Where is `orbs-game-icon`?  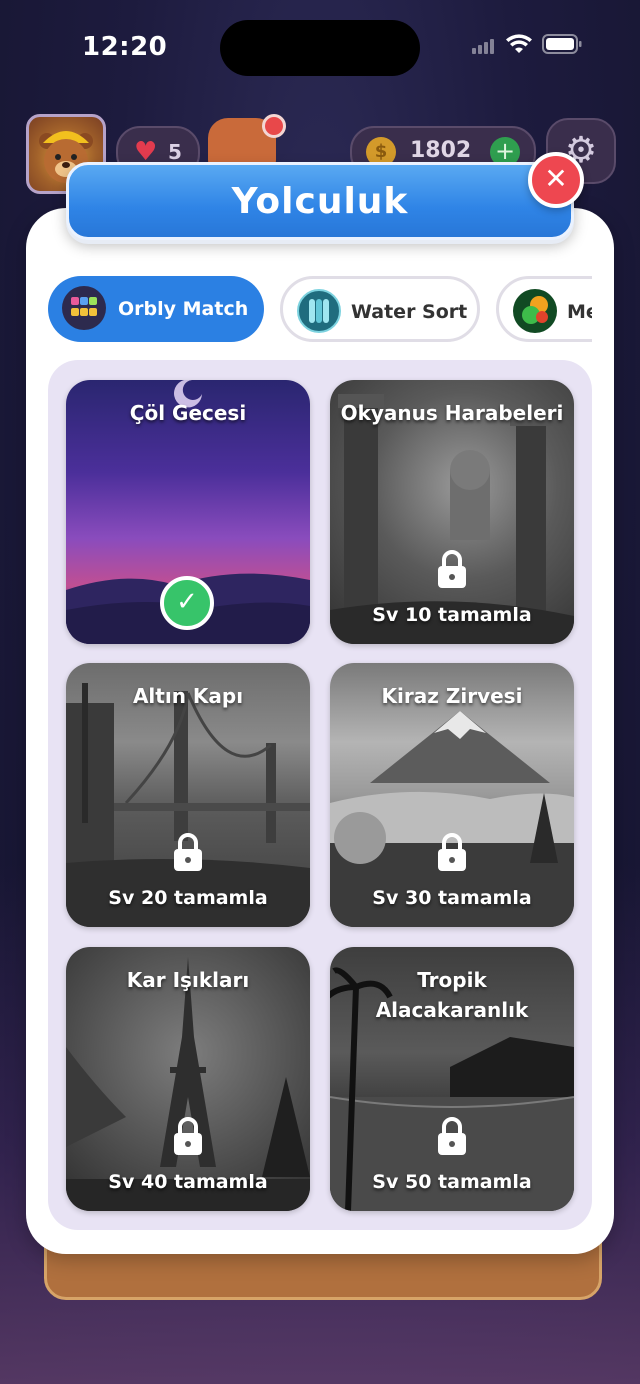 orbs-game-icon is located at coordinates (535, 311).